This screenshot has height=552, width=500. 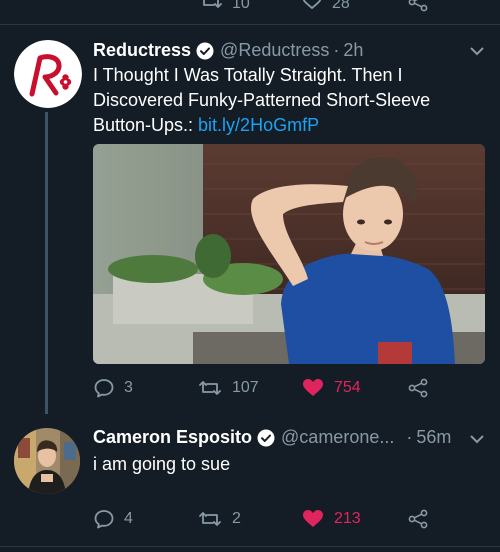 I want to click on reply-action: 4, so click(x=113, y=519).